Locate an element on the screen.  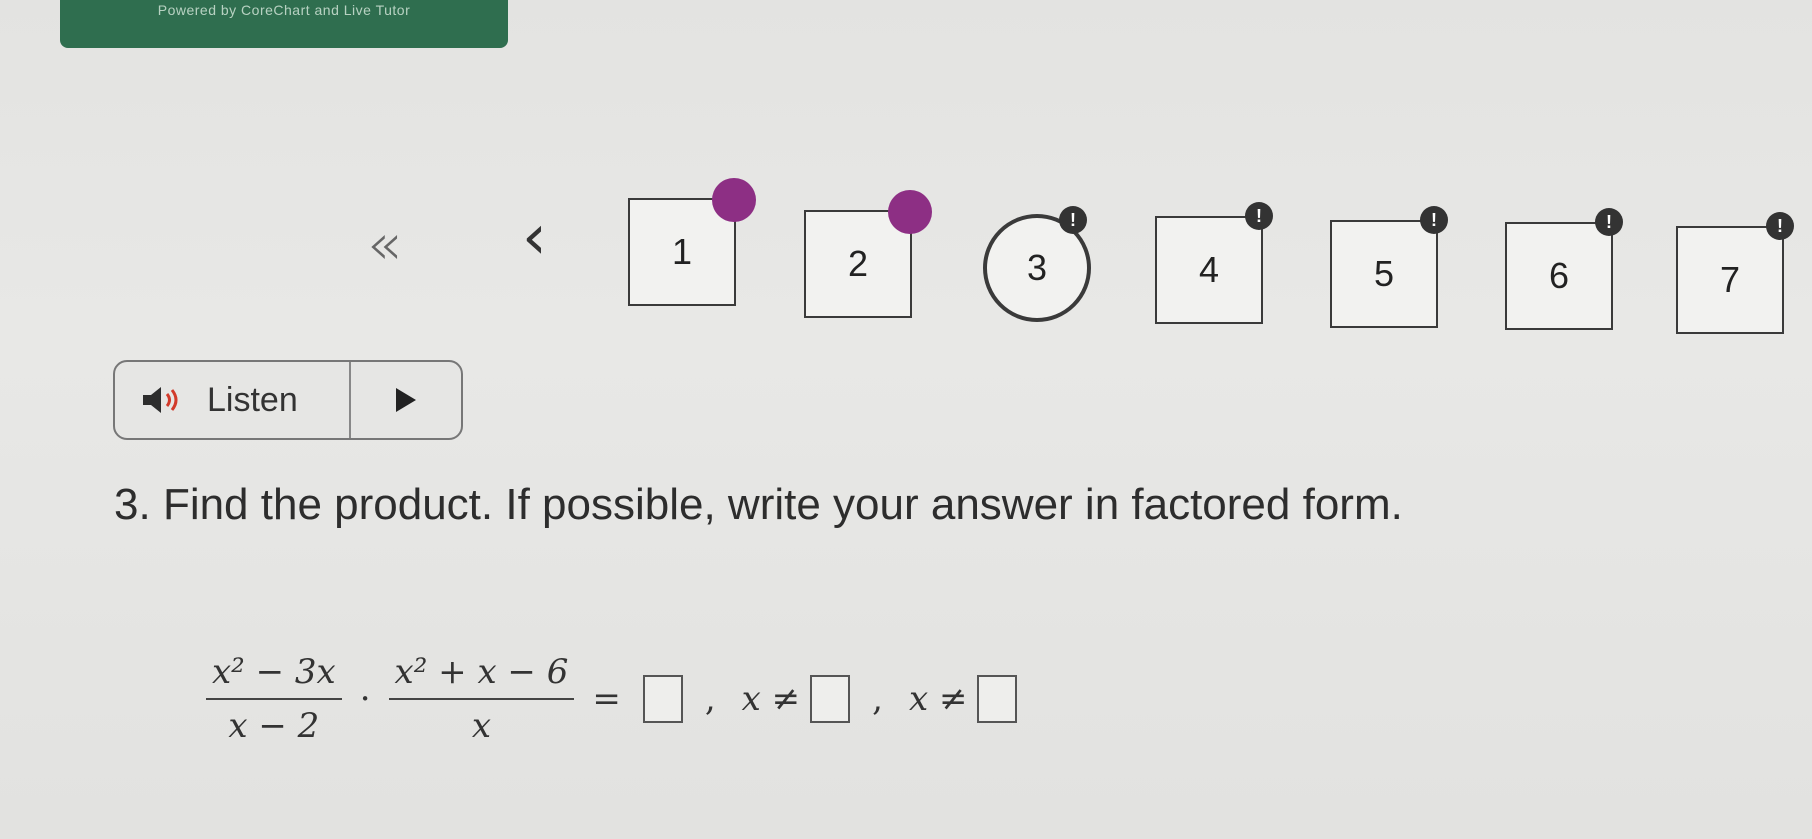
question-button-4: 4 ! is located at coordinates (1214, 263).